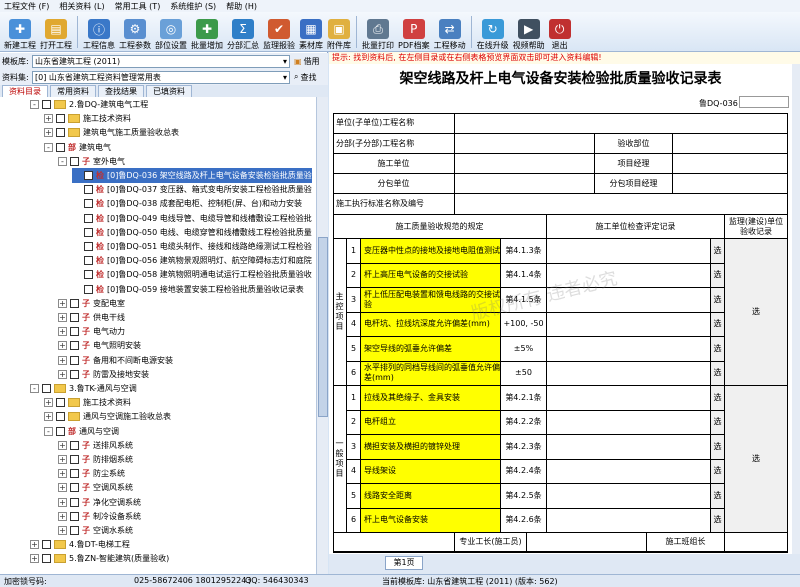  Describe the element at coordinates (192, 218) in the screenshot. I see `tree-node: 检 [0]鲁DQ-049 电线导管、电缆导管和线槽敷设工程检验批` at that location.